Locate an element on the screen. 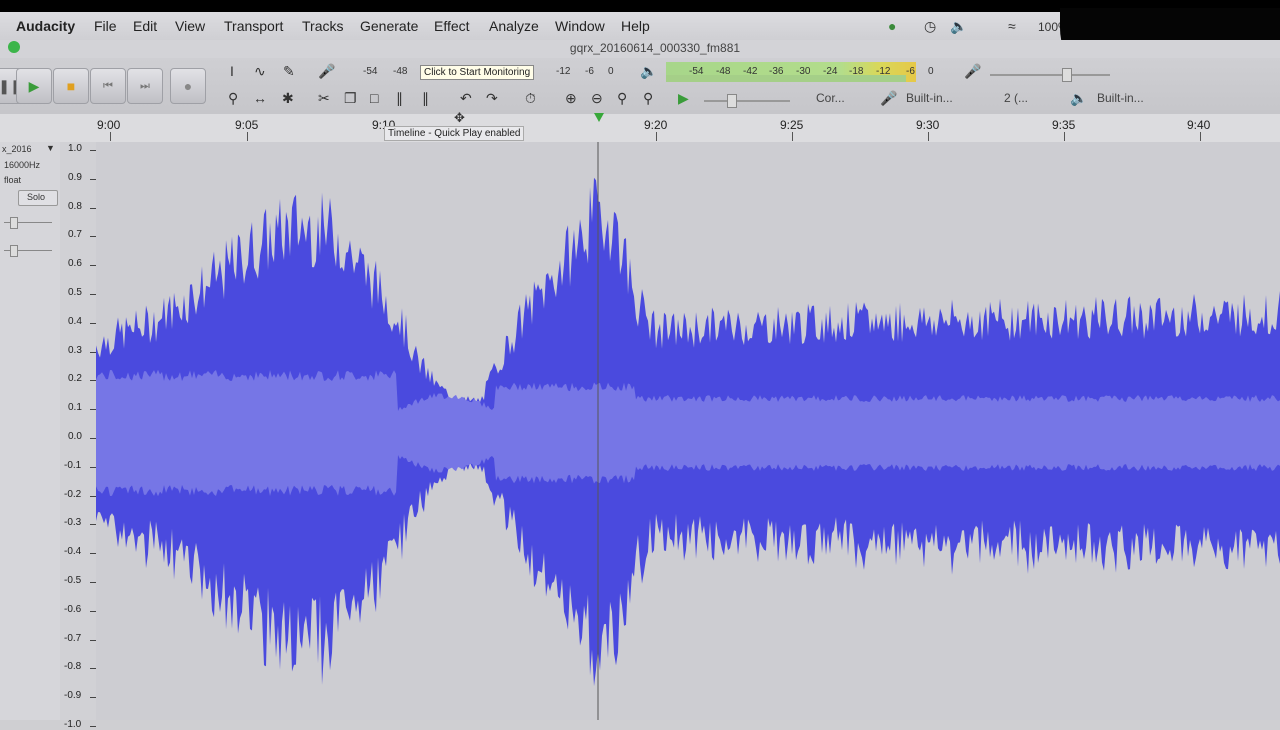 The height and width of the screenshot is (730, 1280). amplitude-label: 0.9 is located at coordinates (75, 177).